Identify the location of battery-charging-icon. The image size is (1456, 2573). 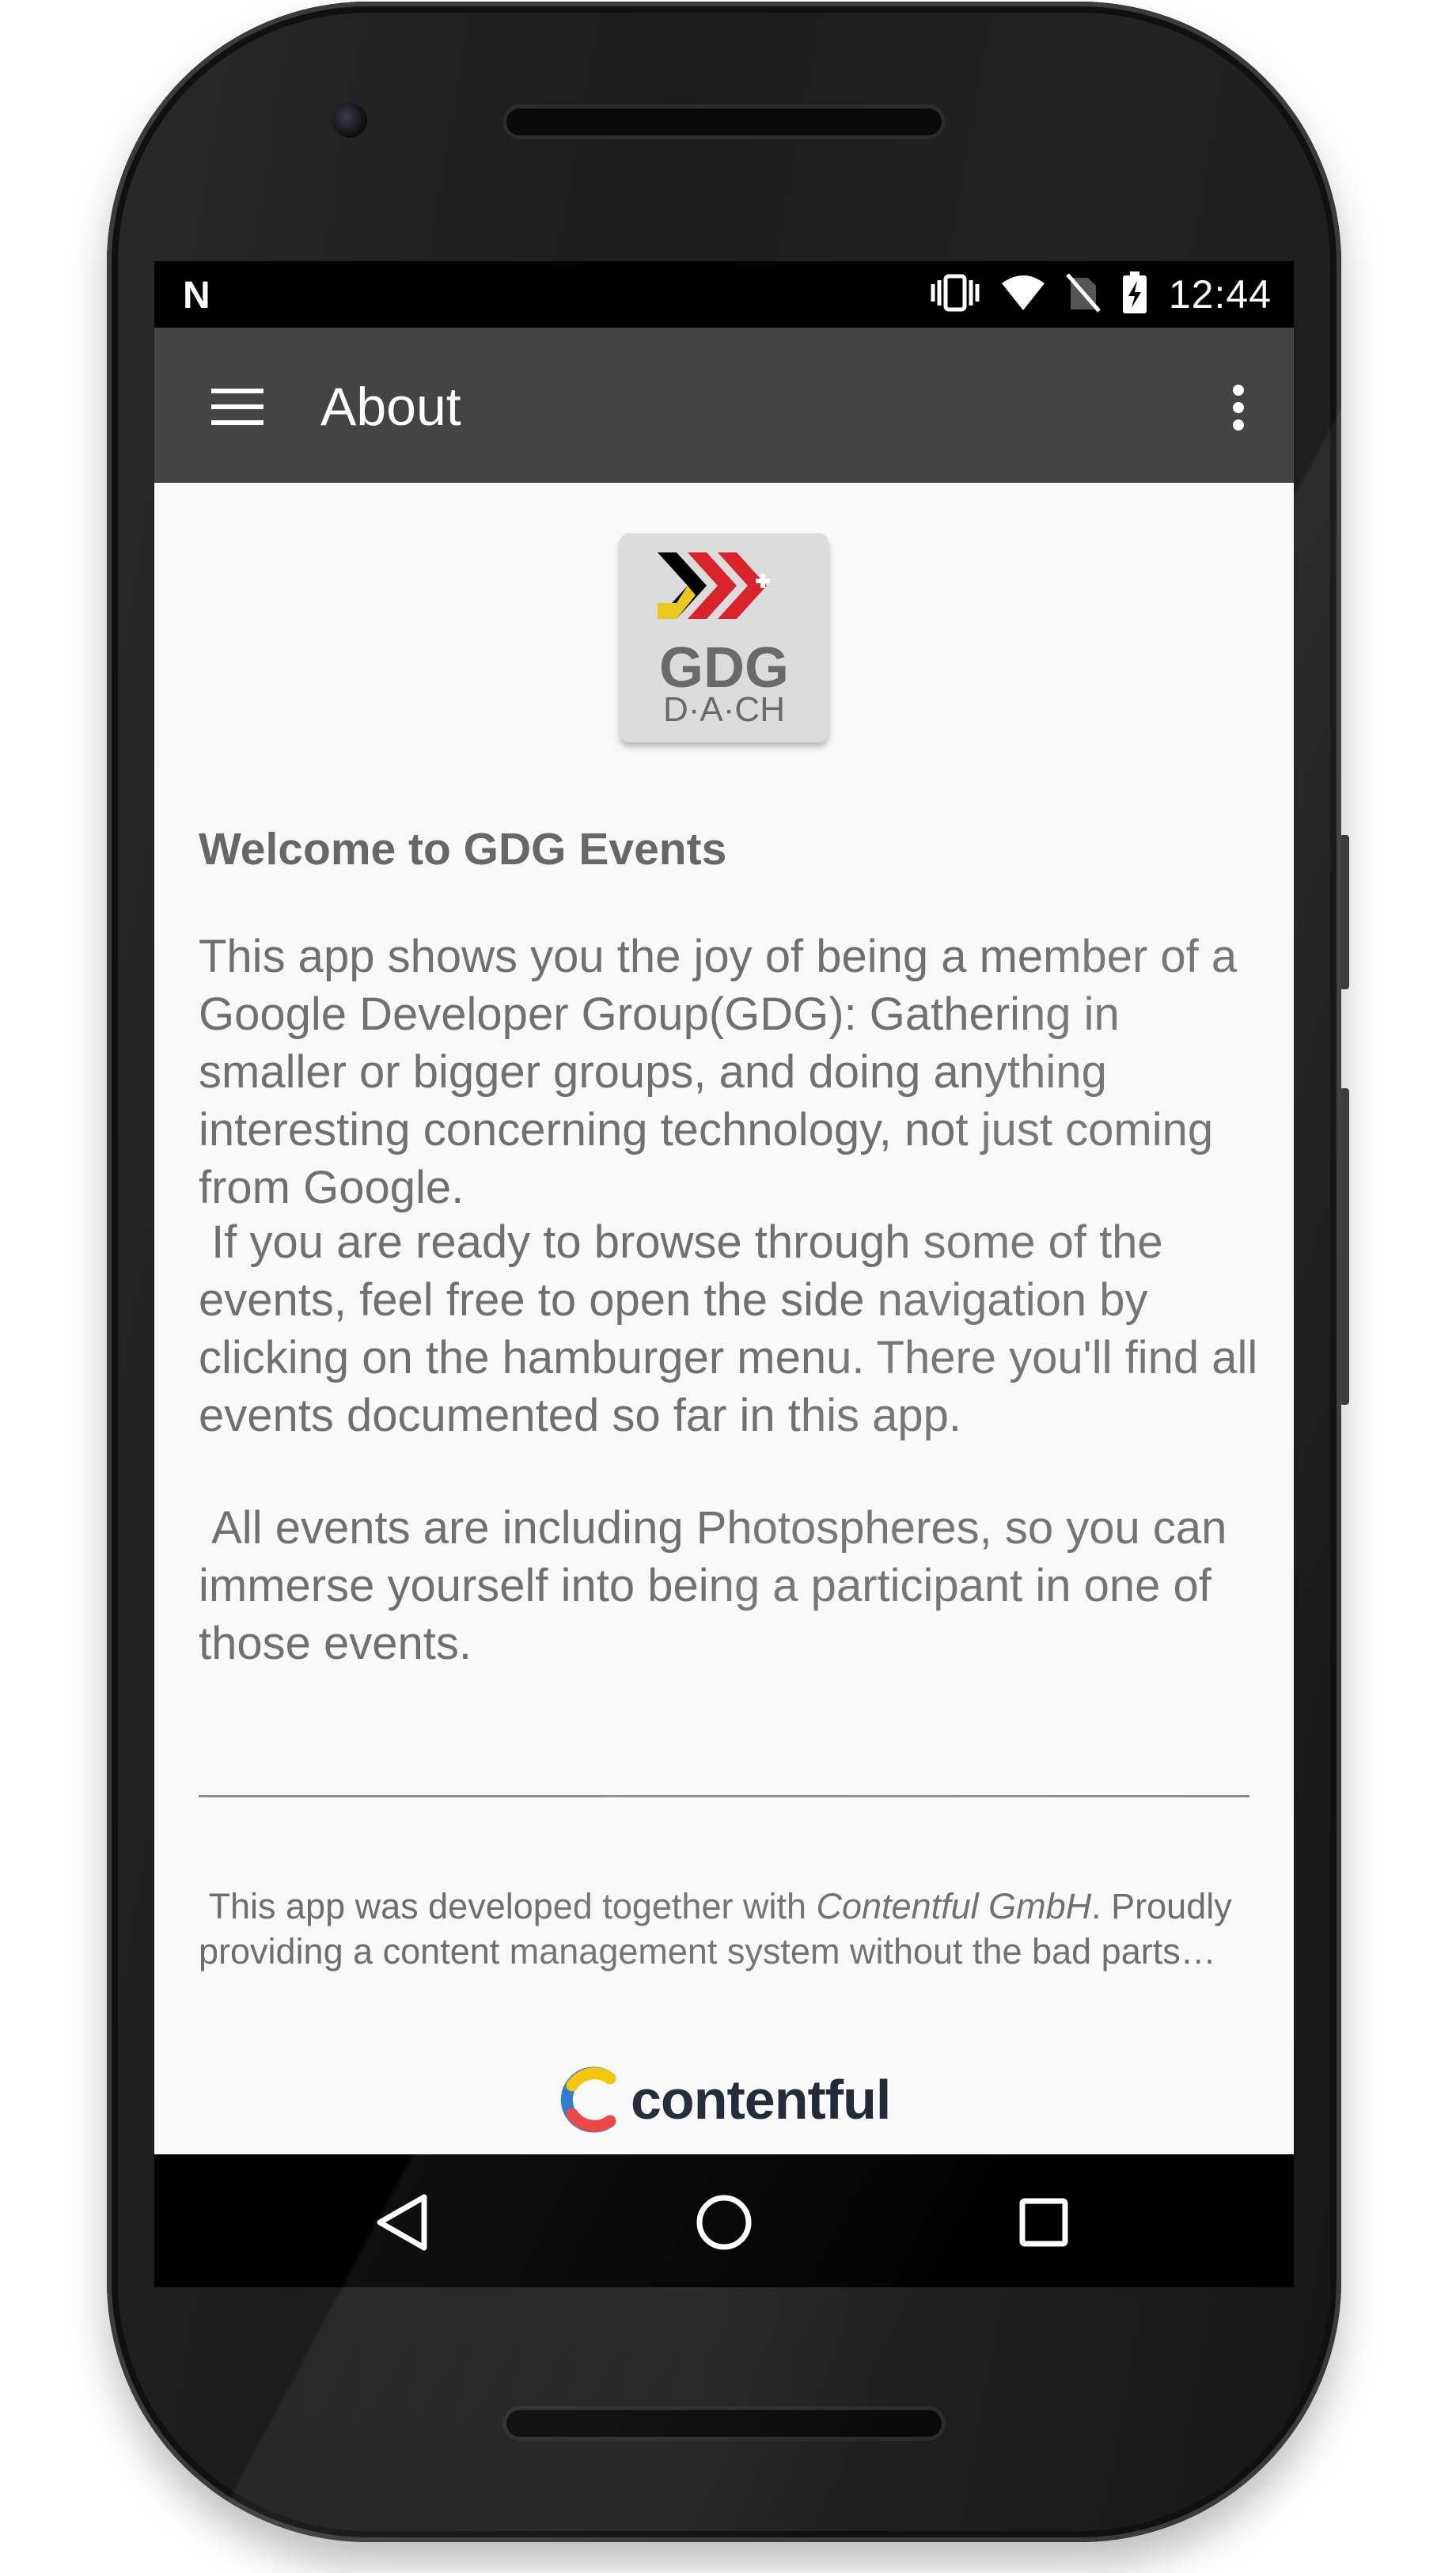
(1134, 294).